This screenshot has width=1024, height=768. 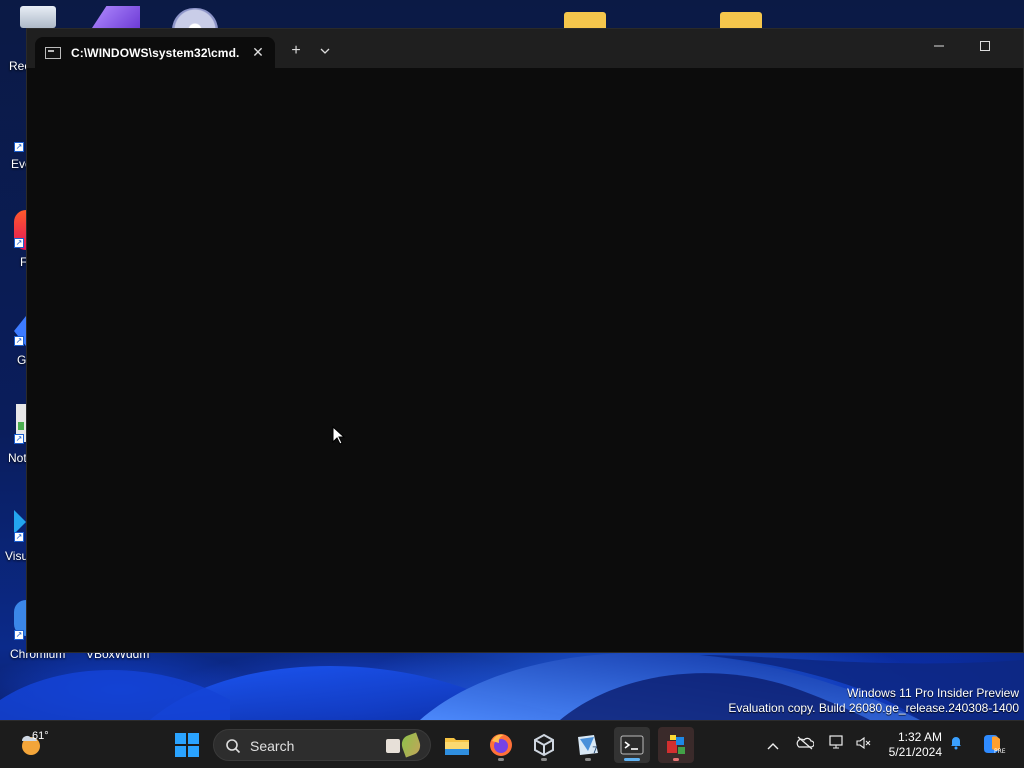 I want to click on show-hidden-icons-button, so click(x=773, y=745).